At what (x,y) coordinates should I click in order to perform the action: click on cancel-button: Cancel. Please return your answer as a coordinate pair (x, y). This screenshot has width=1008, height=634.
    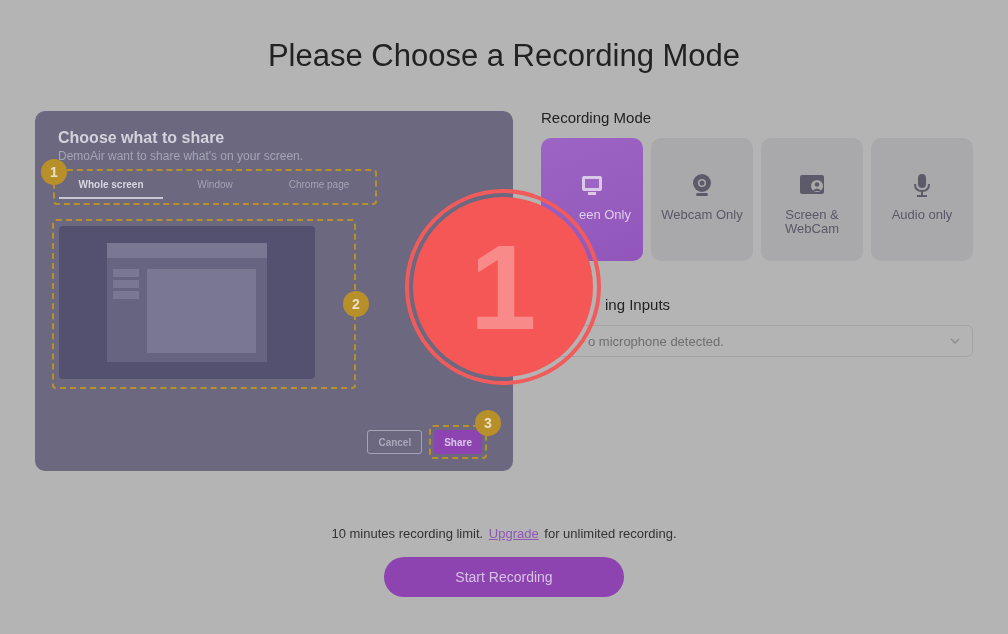
    Looking at the image, I should click on (395, 442).